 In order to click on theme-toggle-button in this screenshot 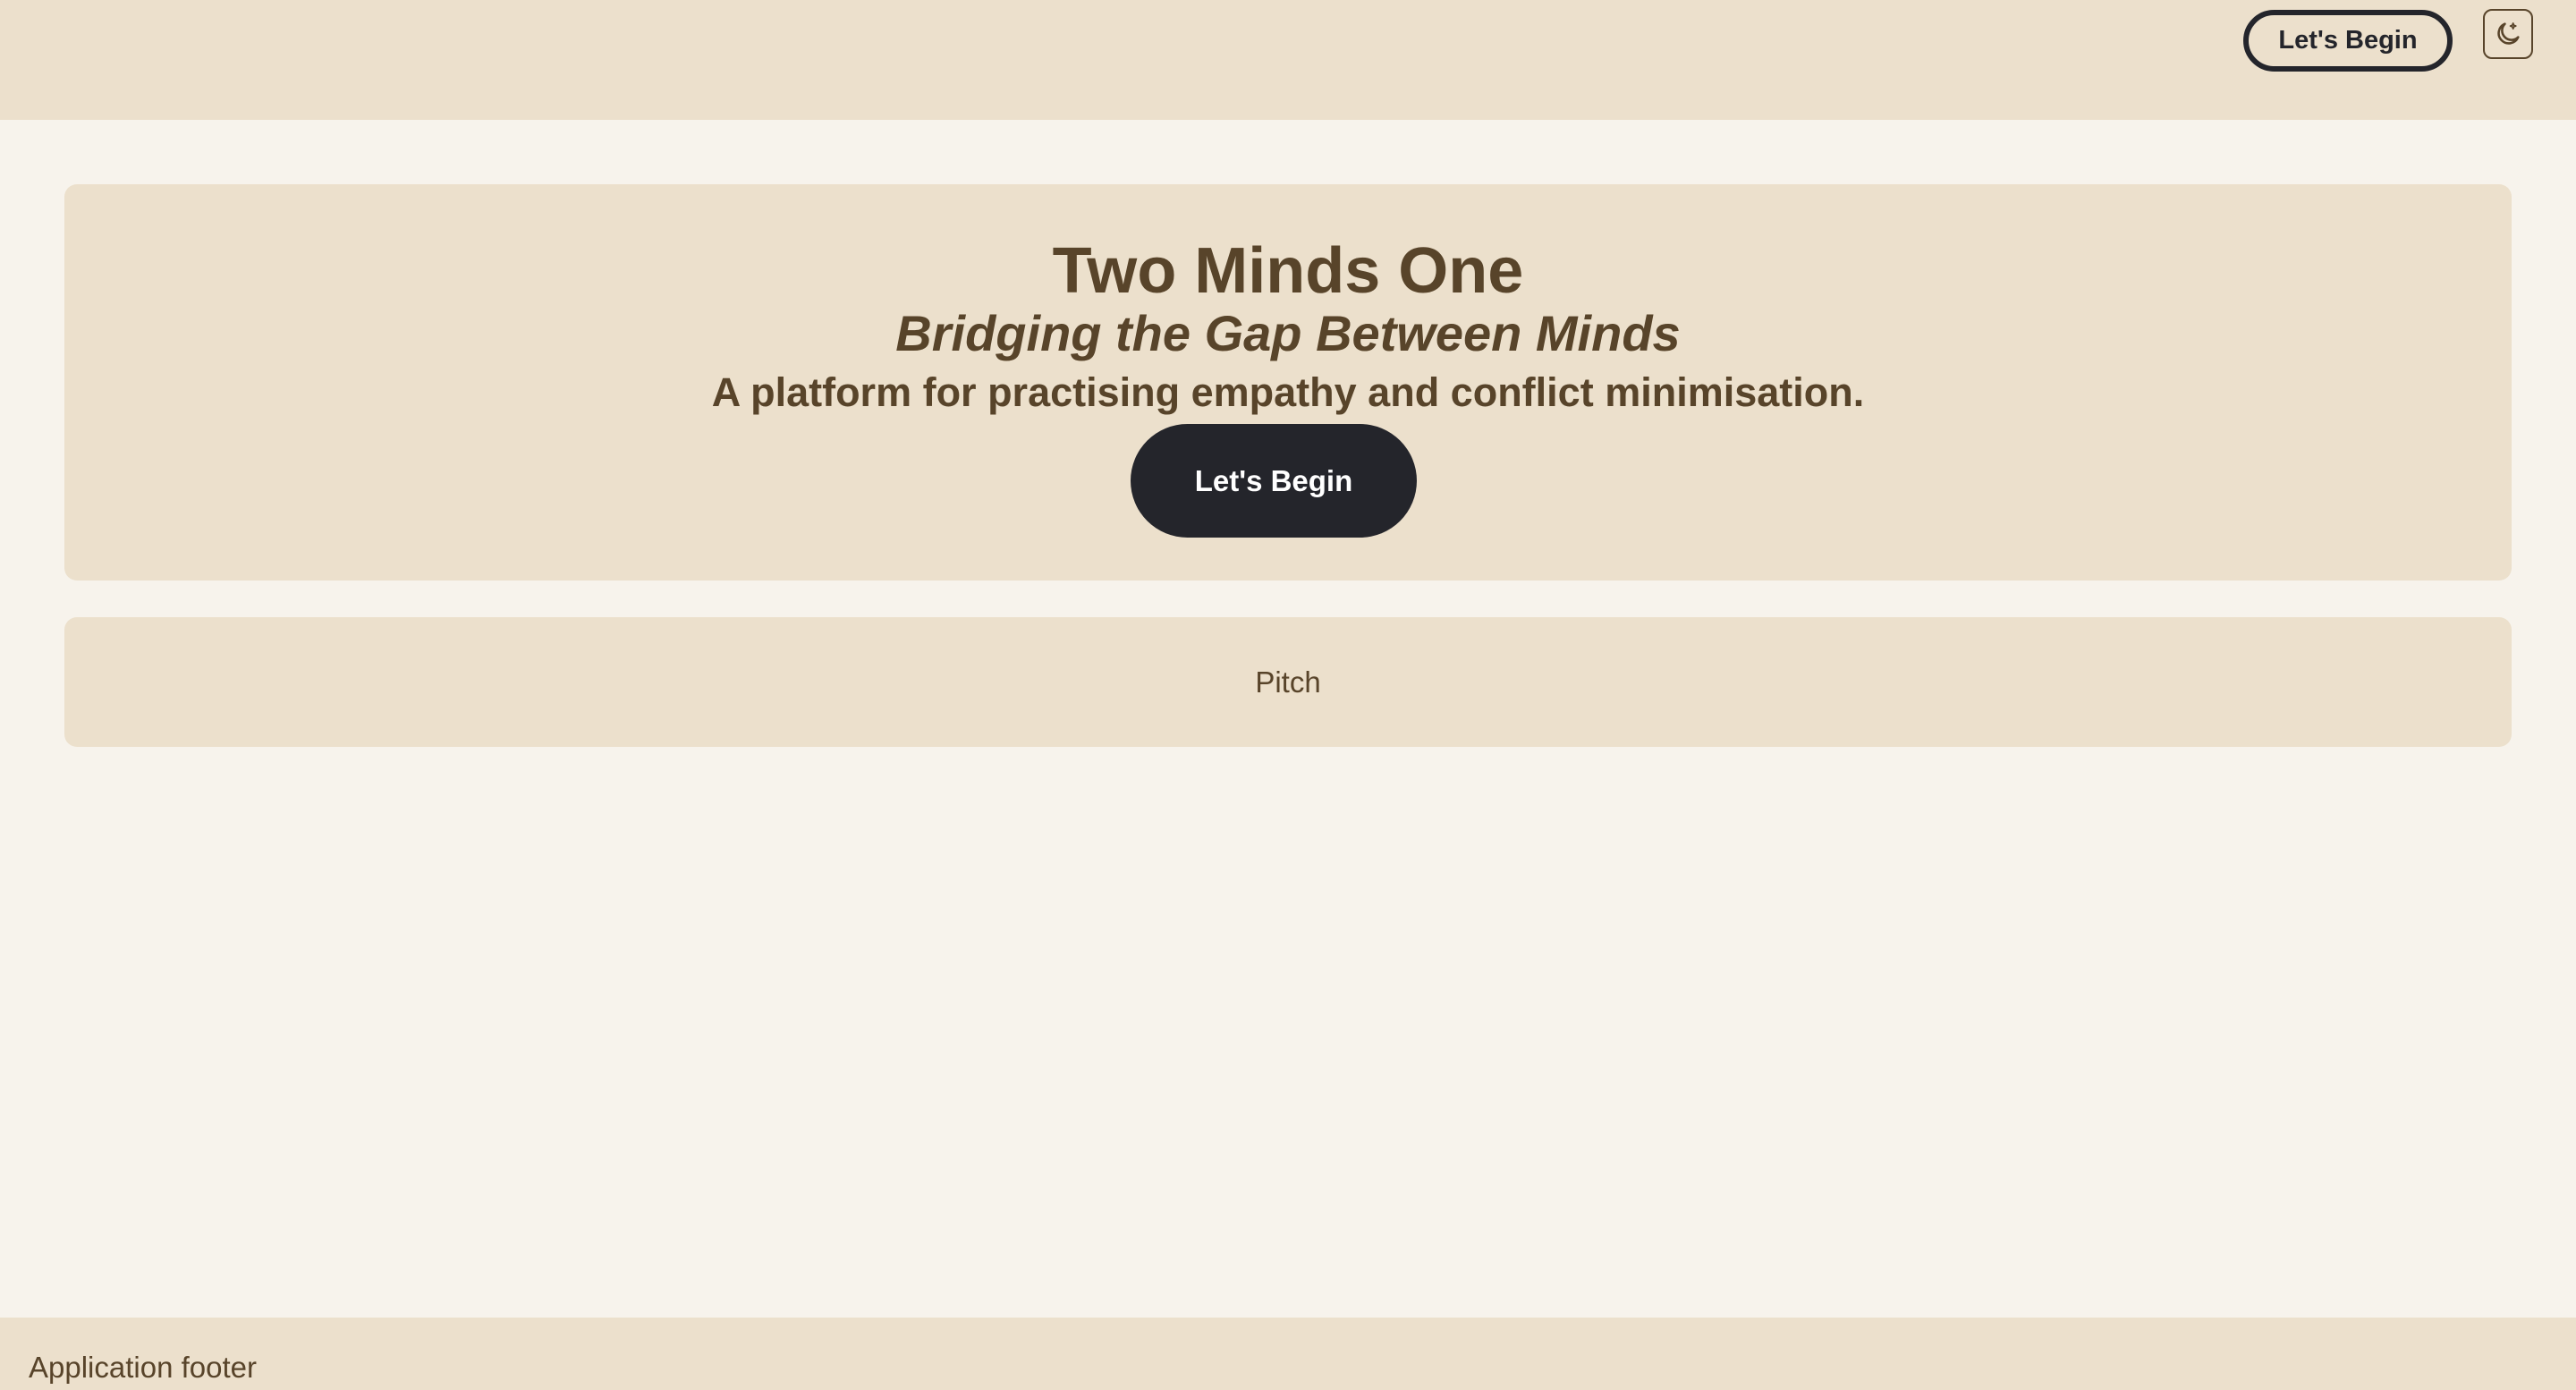, I will do `click(2508, 34)`.